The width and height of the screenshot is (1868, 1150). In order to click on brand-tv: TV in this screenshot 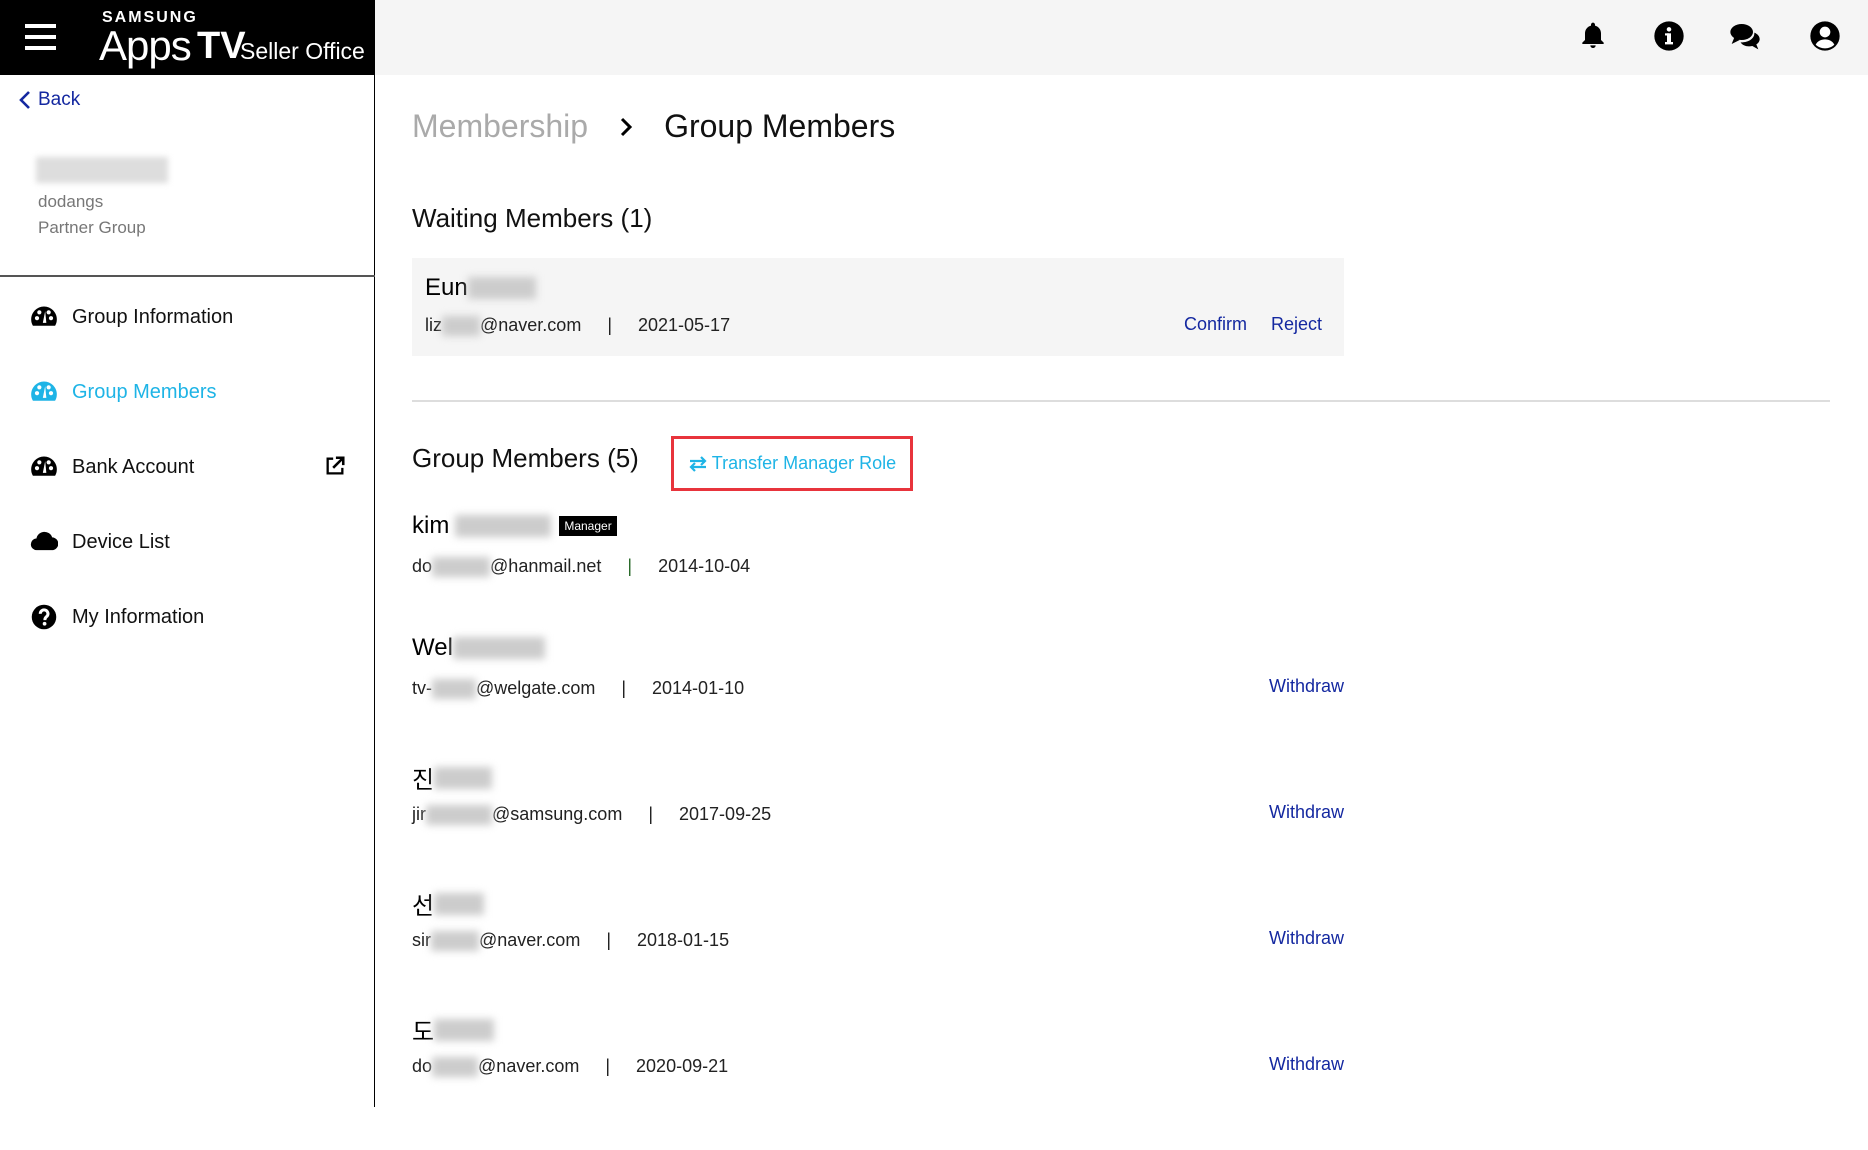, I will do `click(221, 46)`.